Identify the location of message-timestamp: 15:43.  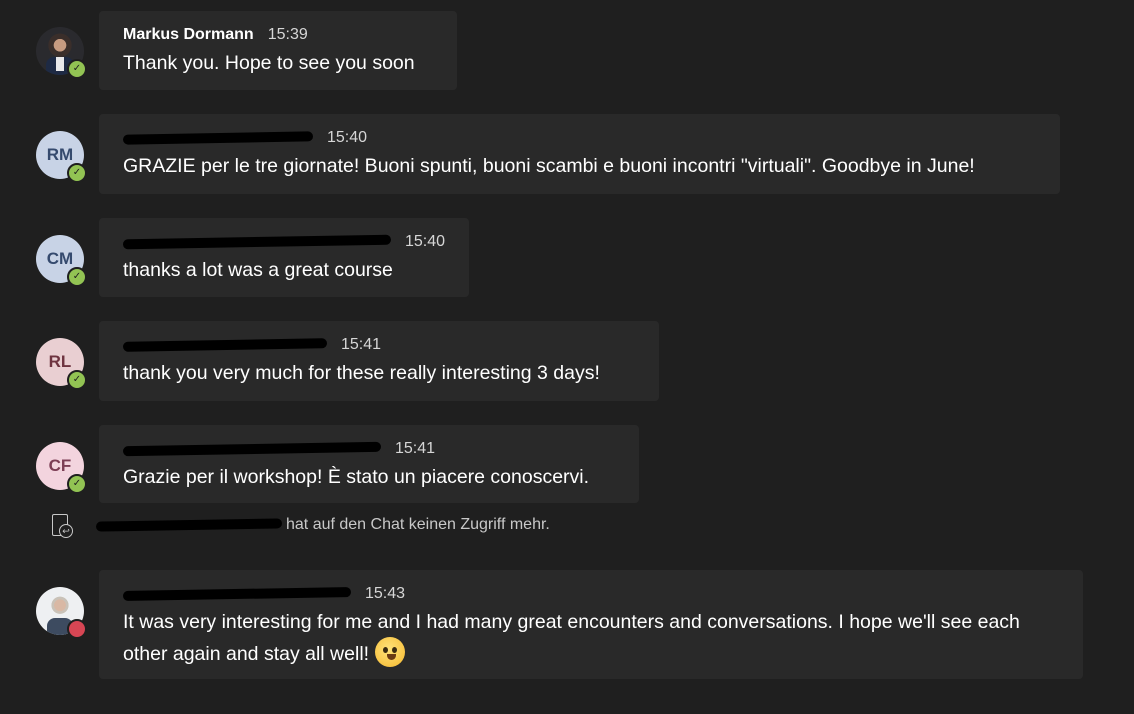
(385, 593).